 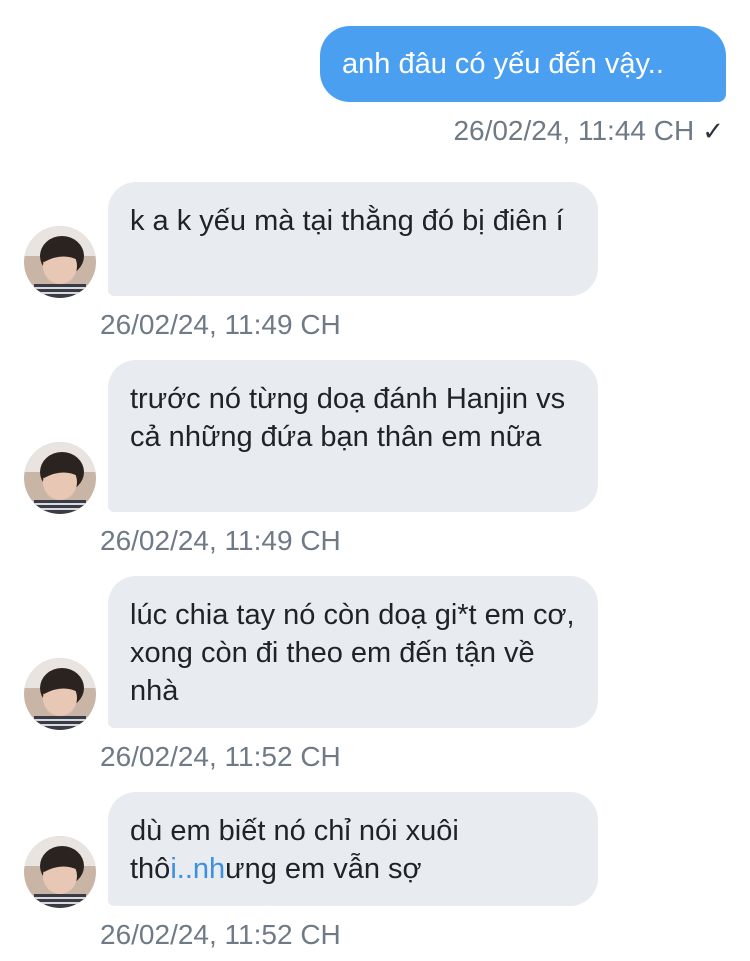 I want to click on sent-message-bubble: anh đâu có yếu đến vậy.., so click(x=523, y=64).